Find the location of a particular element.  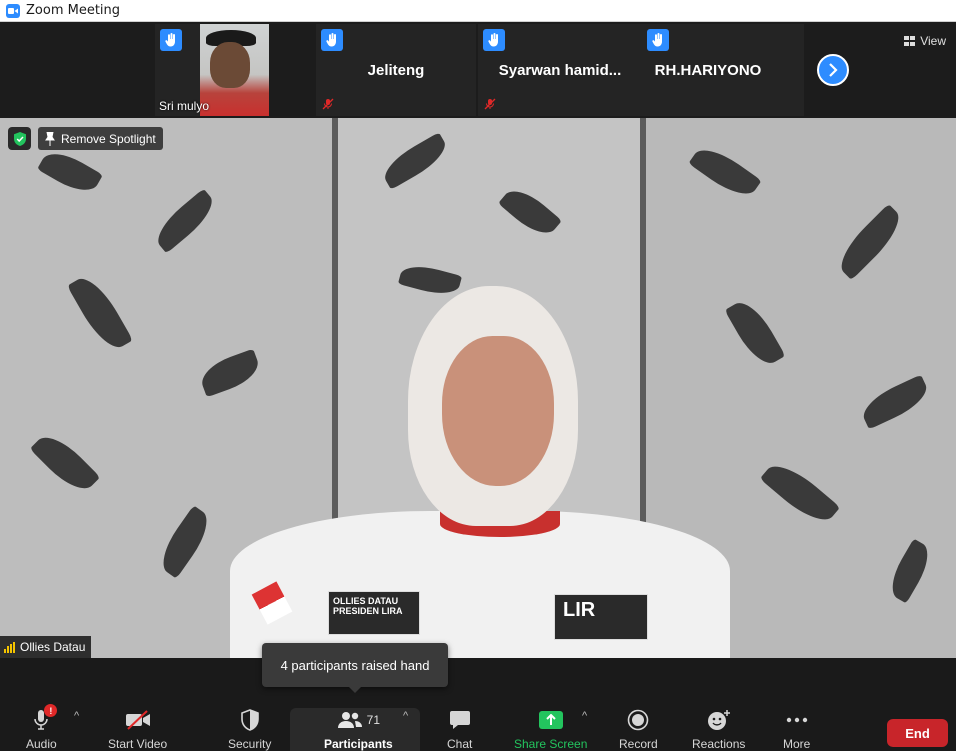

active-speaker-label: Ollies Datau is located at coordinates (46, 647).